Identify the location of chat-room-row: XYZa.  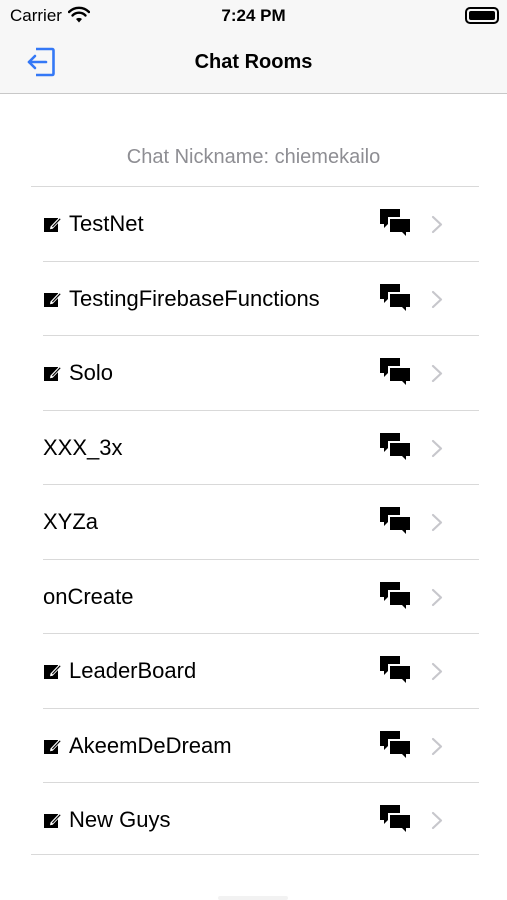
(253, 522).